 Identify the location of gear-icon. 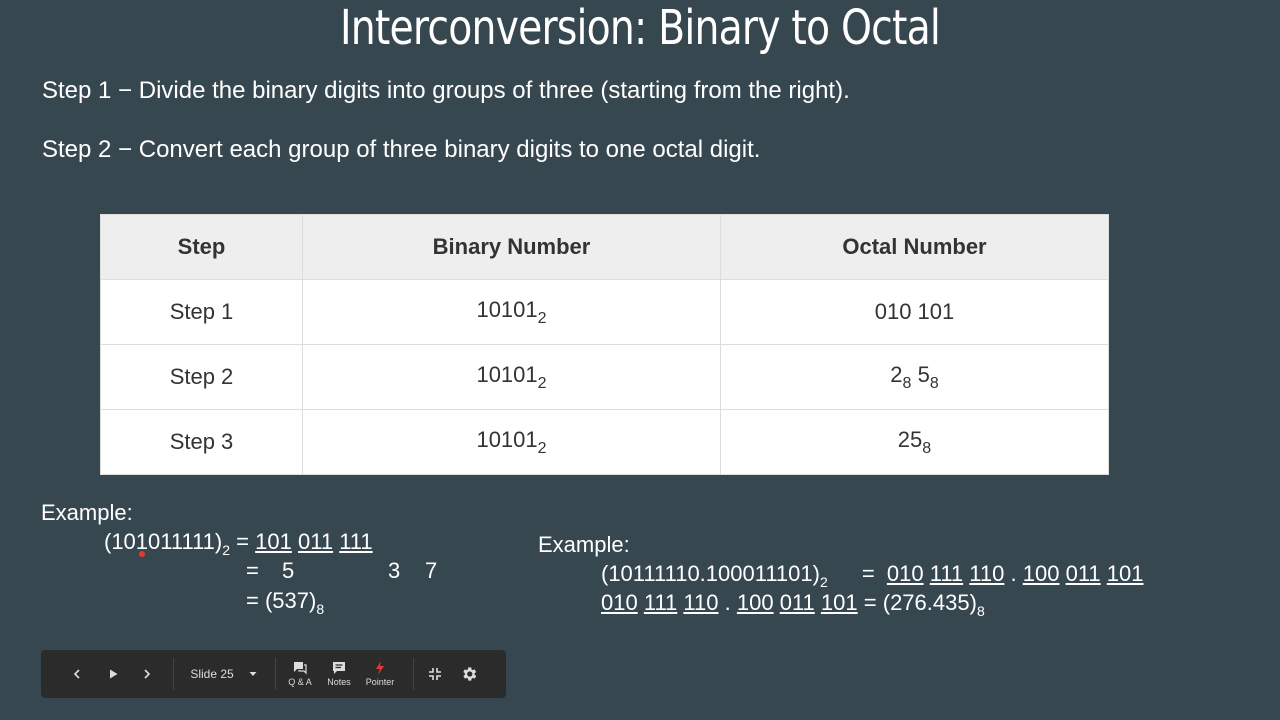
(470, 674).